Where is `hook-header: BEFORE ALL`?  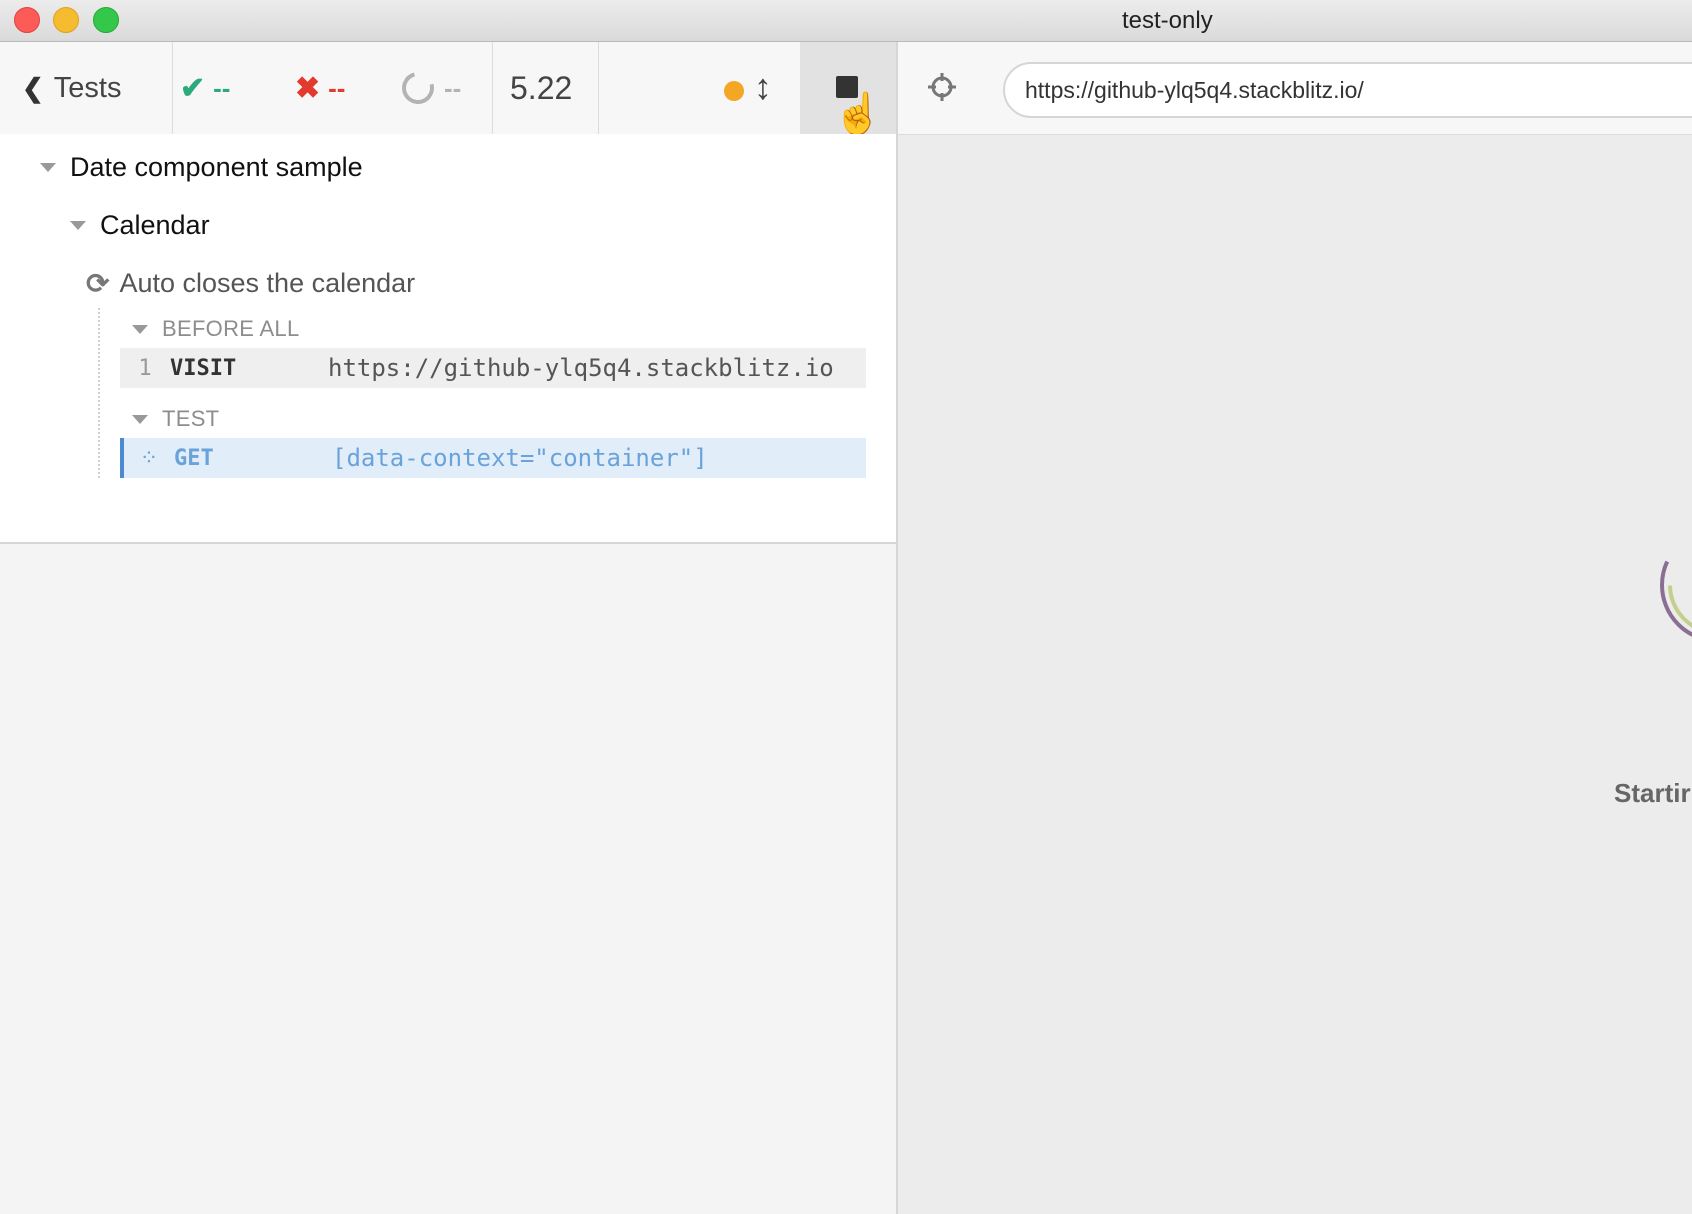
hook-header: BEFORE ALL is located at coordinates (216, 329).